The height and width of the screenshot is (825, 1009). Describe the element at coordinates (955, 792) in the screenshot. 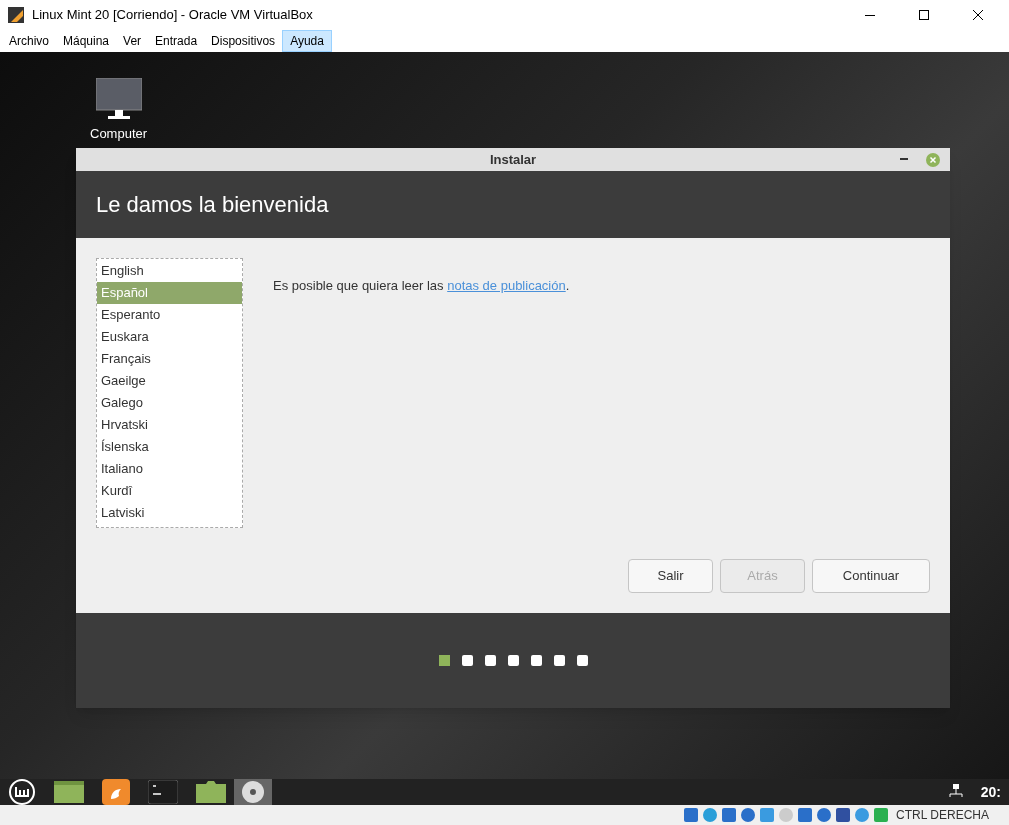

I see `network-icon` at that location.